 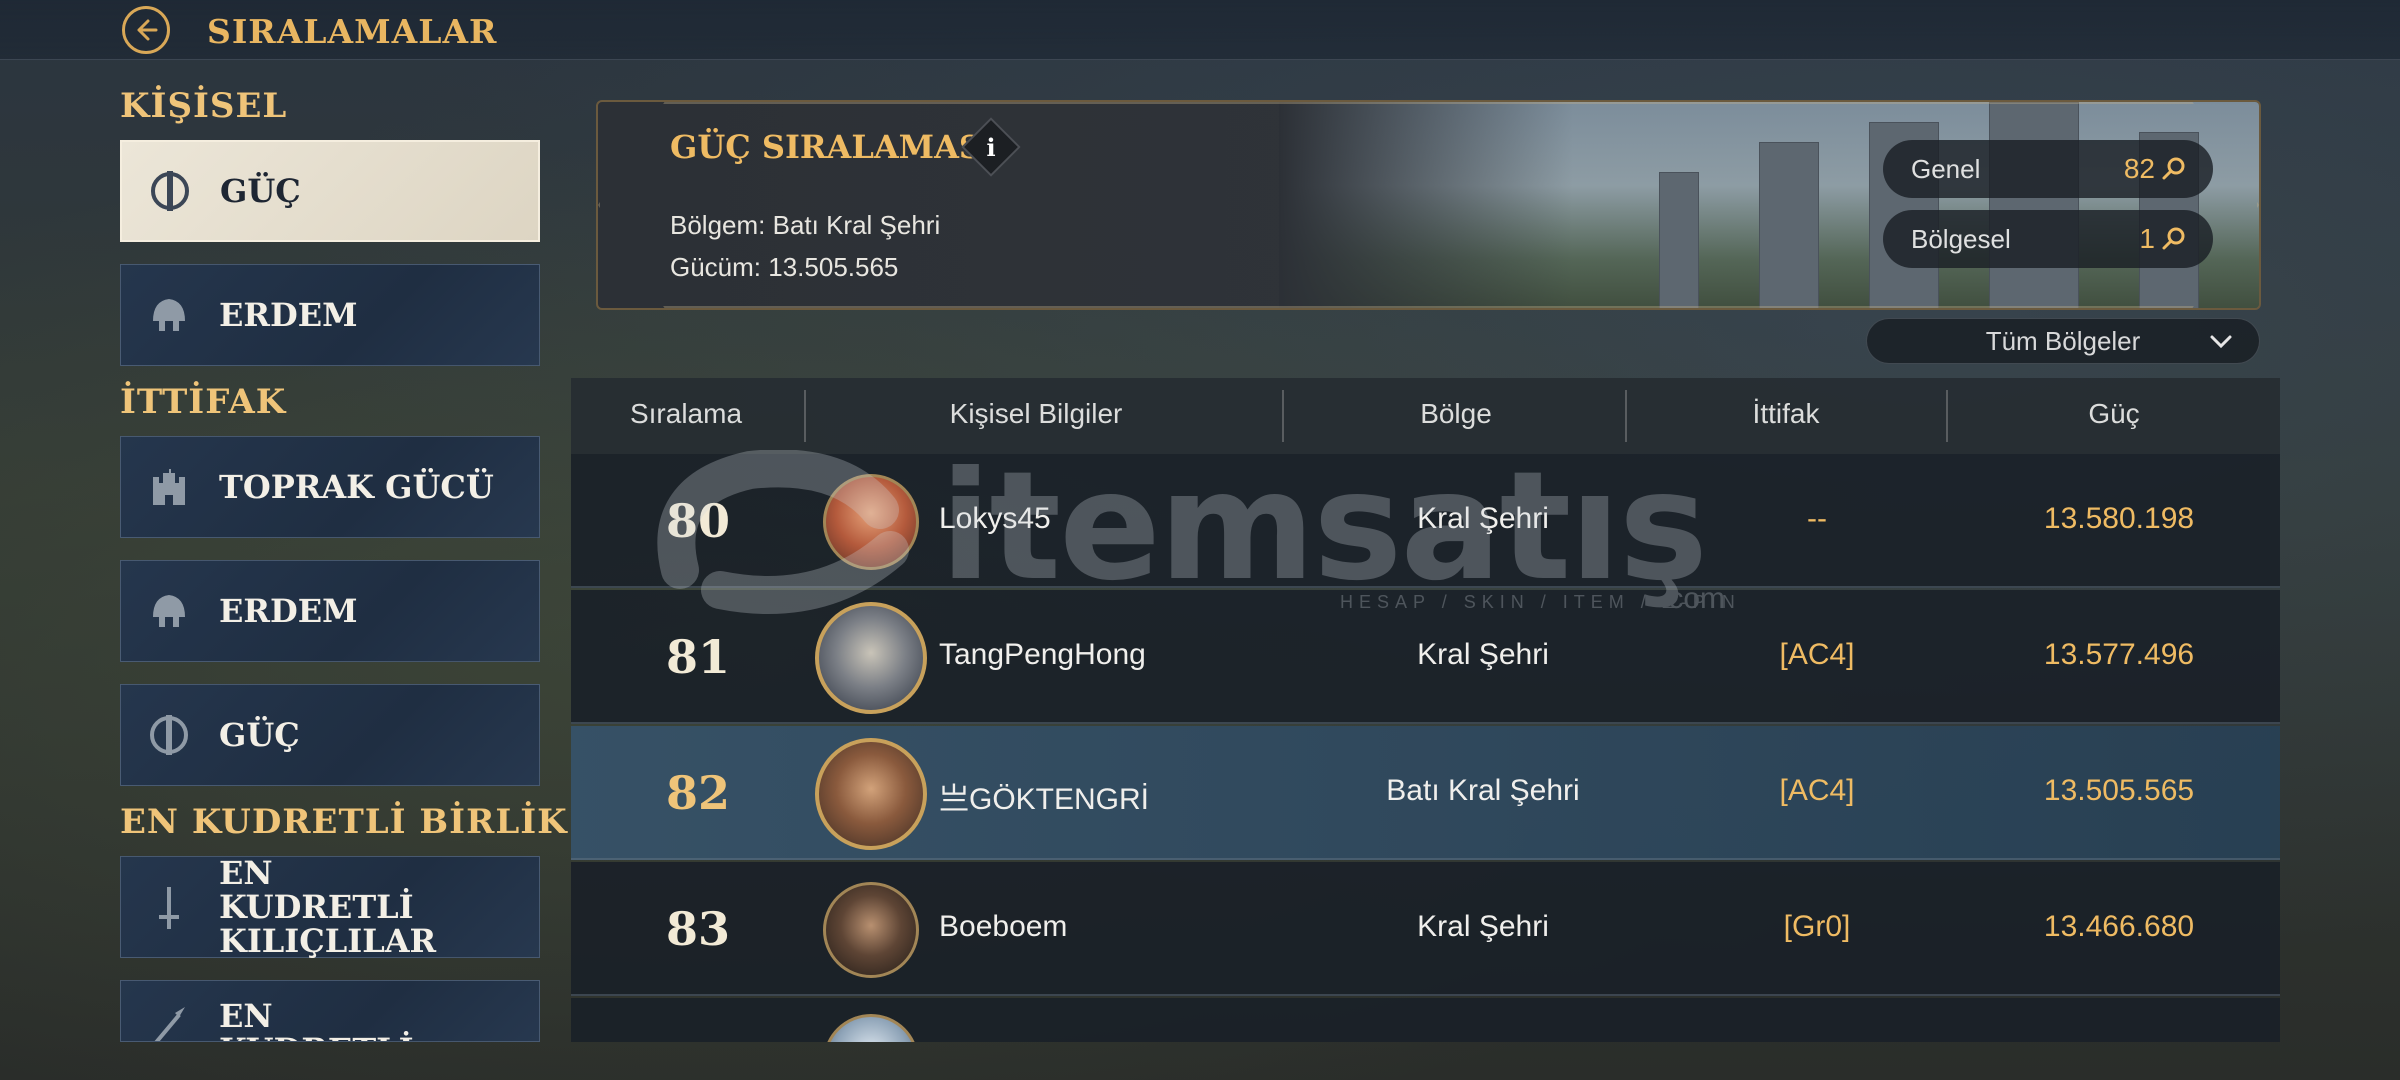 I want to click on column-header-personal-info: Kişisel Bilgiler, so click(x=1036, y=413).